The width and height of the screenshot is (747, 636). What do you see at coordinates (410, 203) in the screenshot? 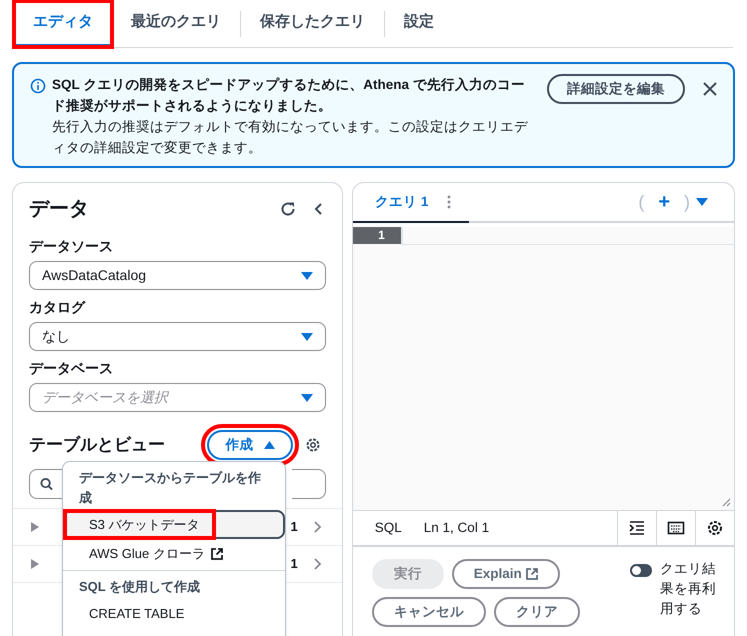
I see `query-tab: クエリ 1` at bounding box center [410, 203].